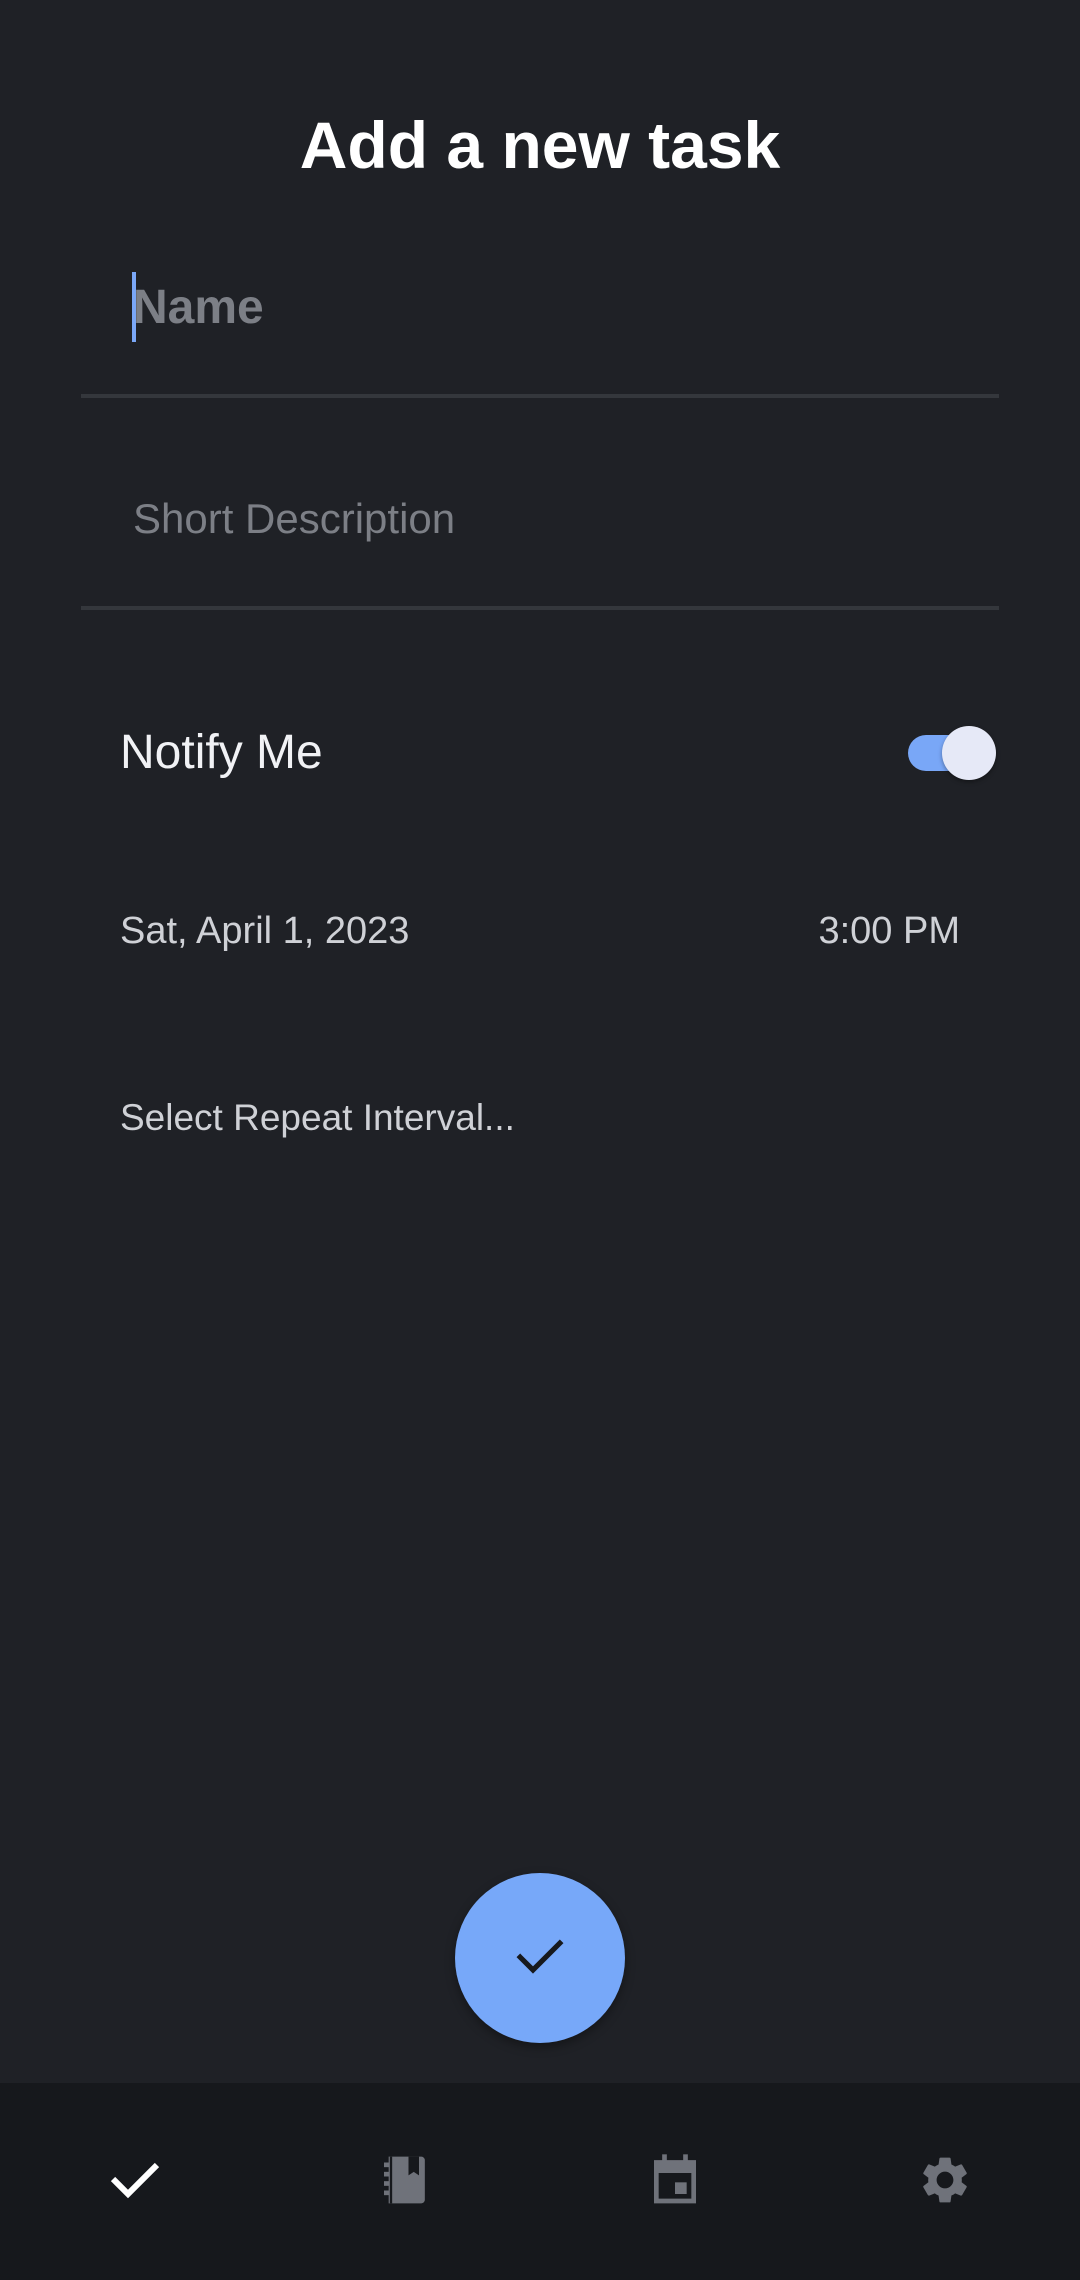  What do you see at coordinates (543, 519) in the screenshot?
I see `description-input` at bounding box center [543, 519].